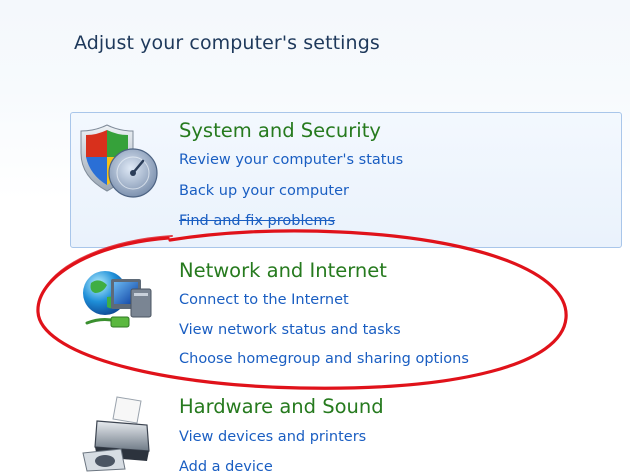 The height and width of the screenshot is (475, 630). I want to click on network-globe-icon, so click(117, 299).